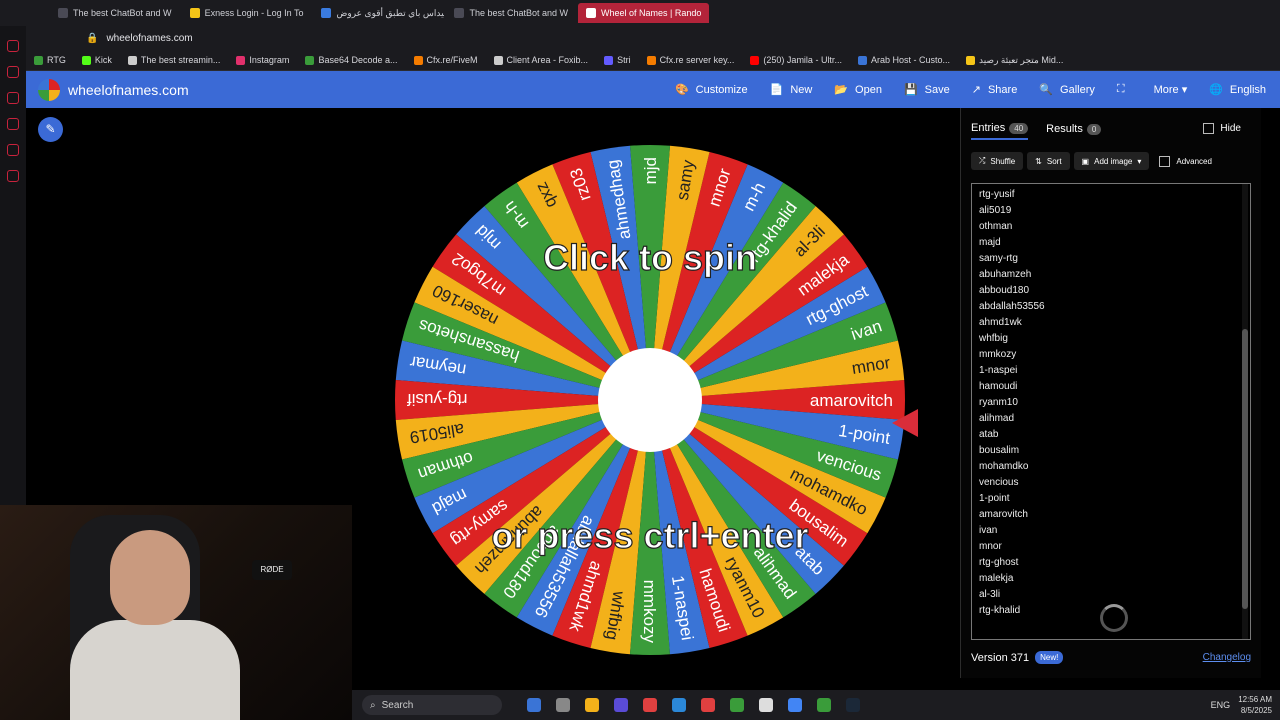  Describe the element at coordinates (432, 705) in the screenshot. I see `taskbar-search: ⌕ Search` at that location.